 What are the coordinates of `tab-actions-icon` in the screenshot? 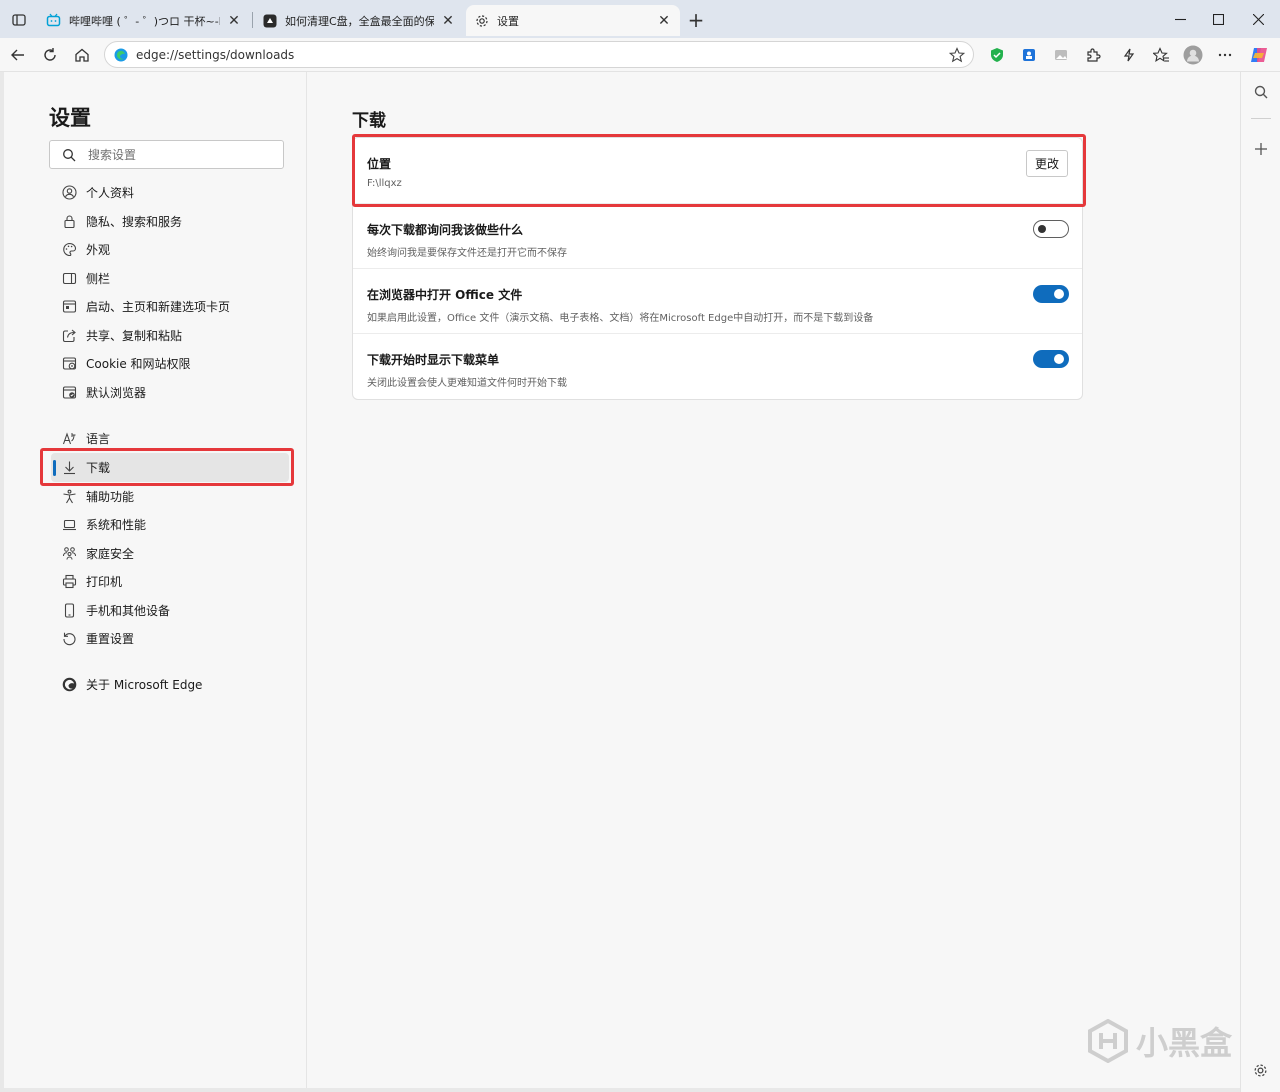 It's located at (19, 20).